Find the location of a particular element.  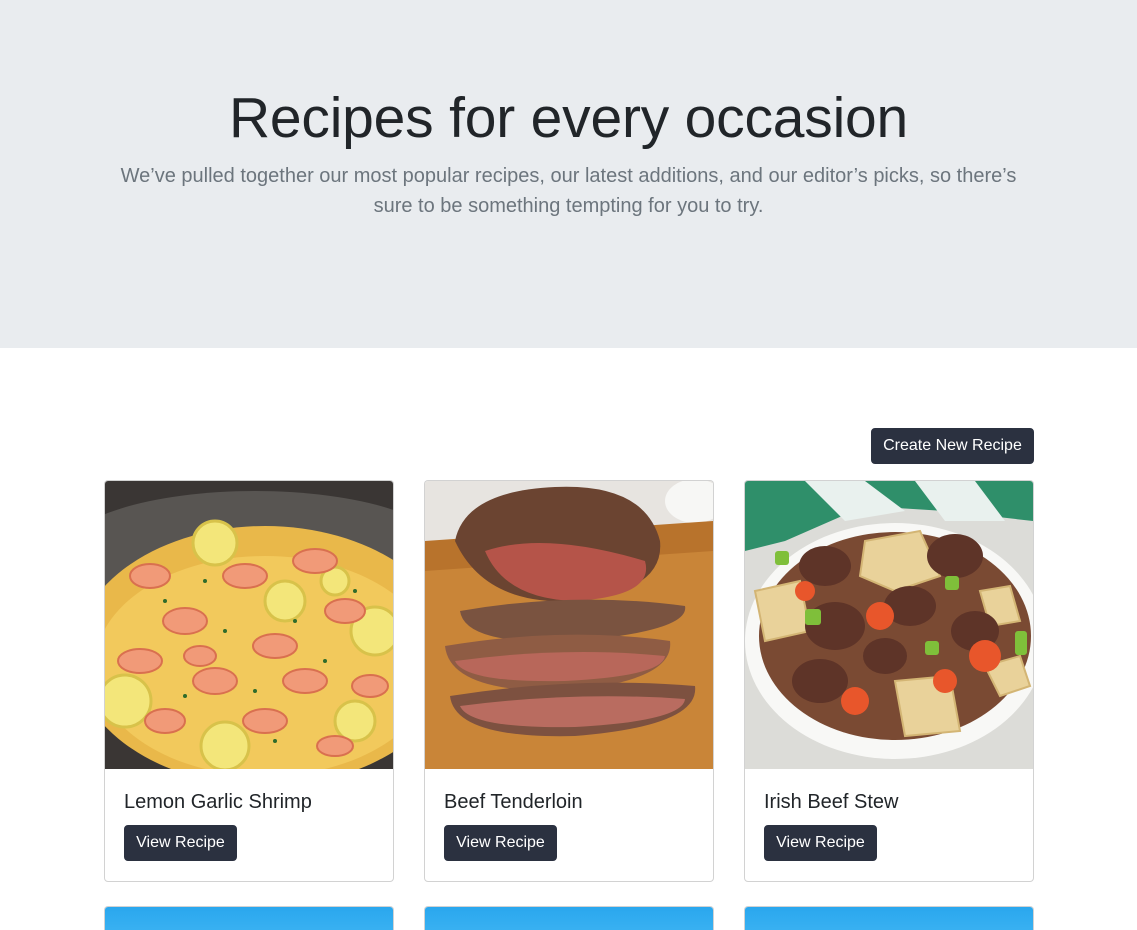

create-new-recipe-button: Create New Recipe is located at coordinates (952, 446).